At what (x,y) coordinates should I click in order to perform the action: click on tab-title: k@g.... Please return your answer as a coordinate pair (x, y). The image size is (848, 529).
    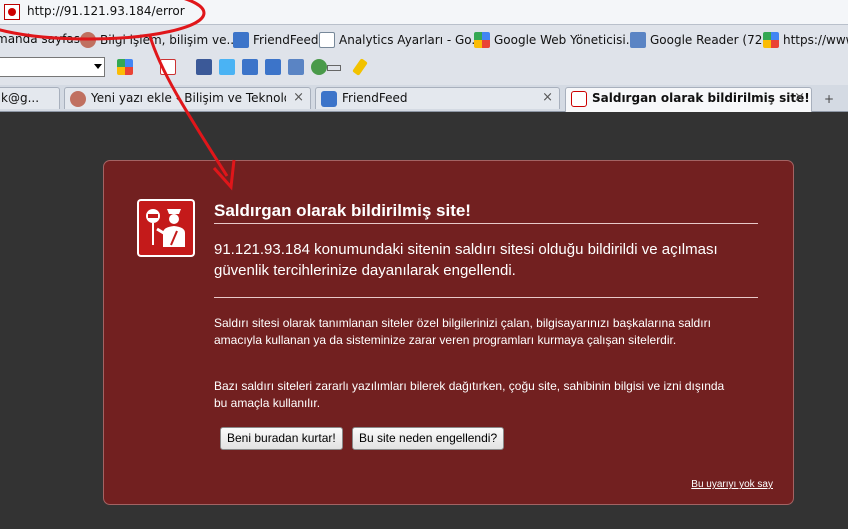
    Looking at the image, I should click on (20, 98).